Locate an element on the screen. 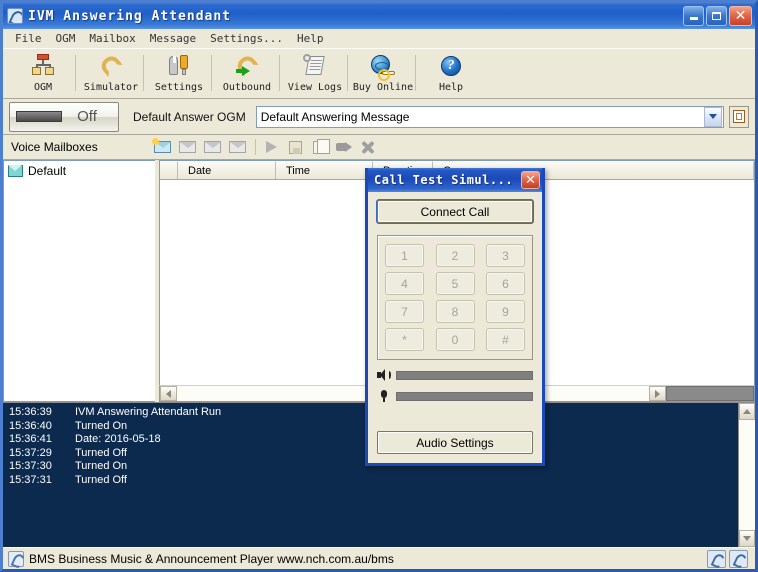  dialog-close-button: ✕ is located at coordinates (530, 180).